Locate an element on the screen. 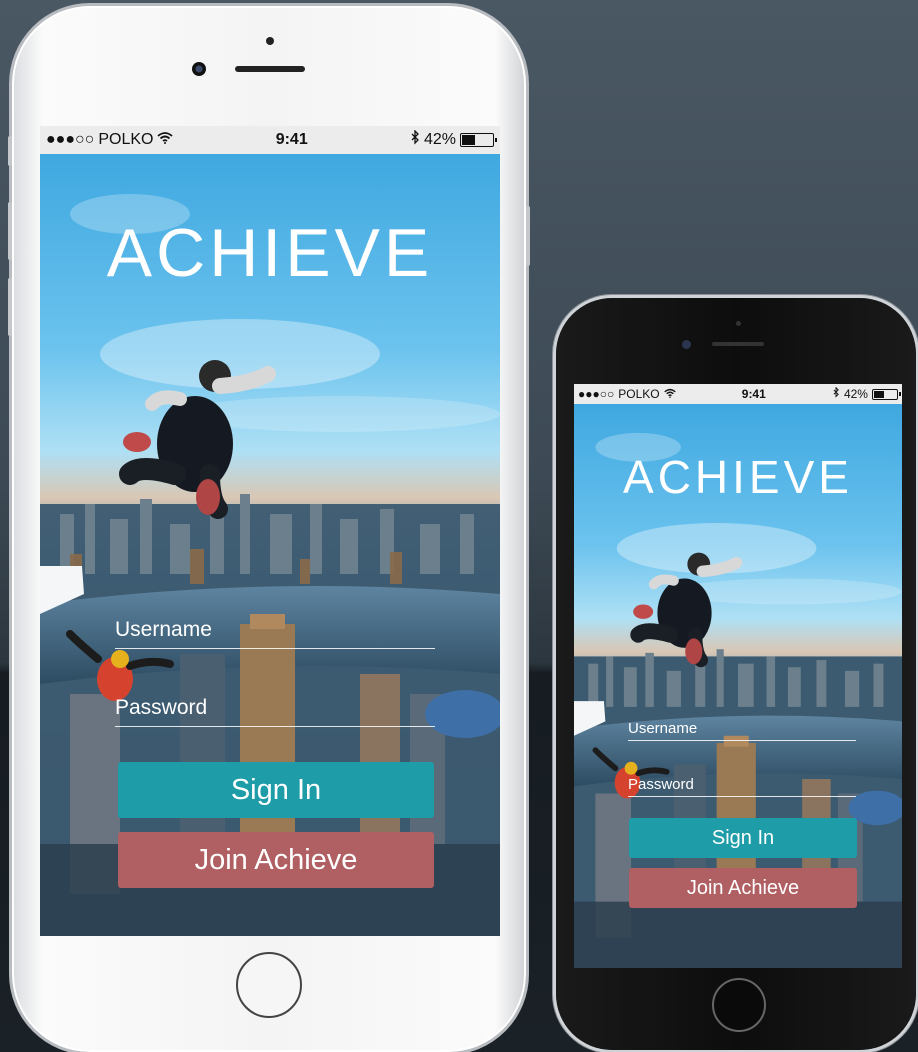 Image resolution: width=918 pixels, height=1052 pixels. volume-up-button is located at coordinates (10, 231).